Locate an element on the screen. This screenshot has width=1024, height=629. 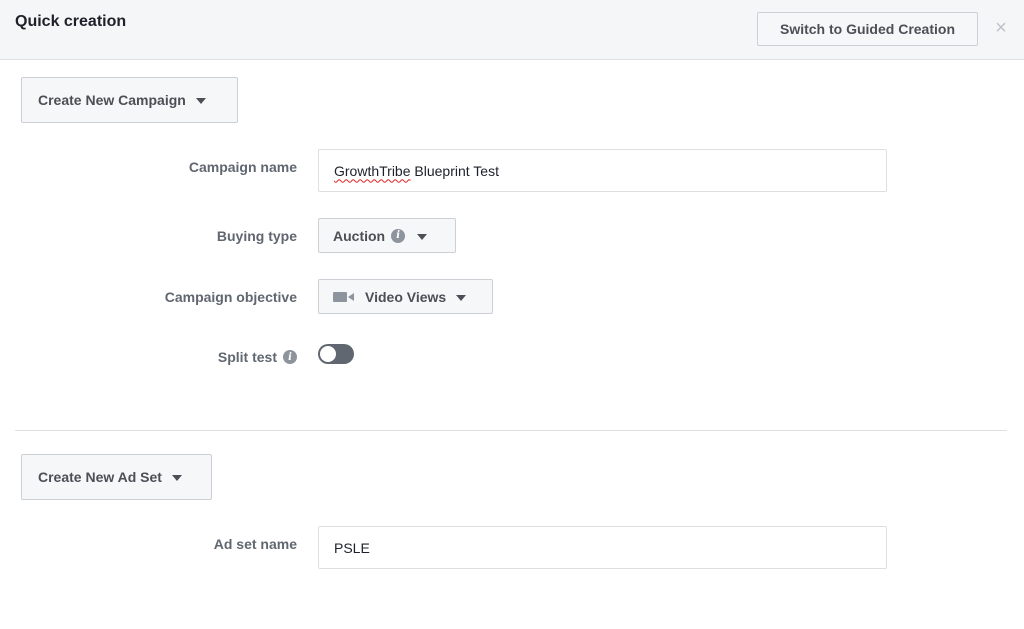
dialog-title: Quick creation is located at coordinates (71, 21).